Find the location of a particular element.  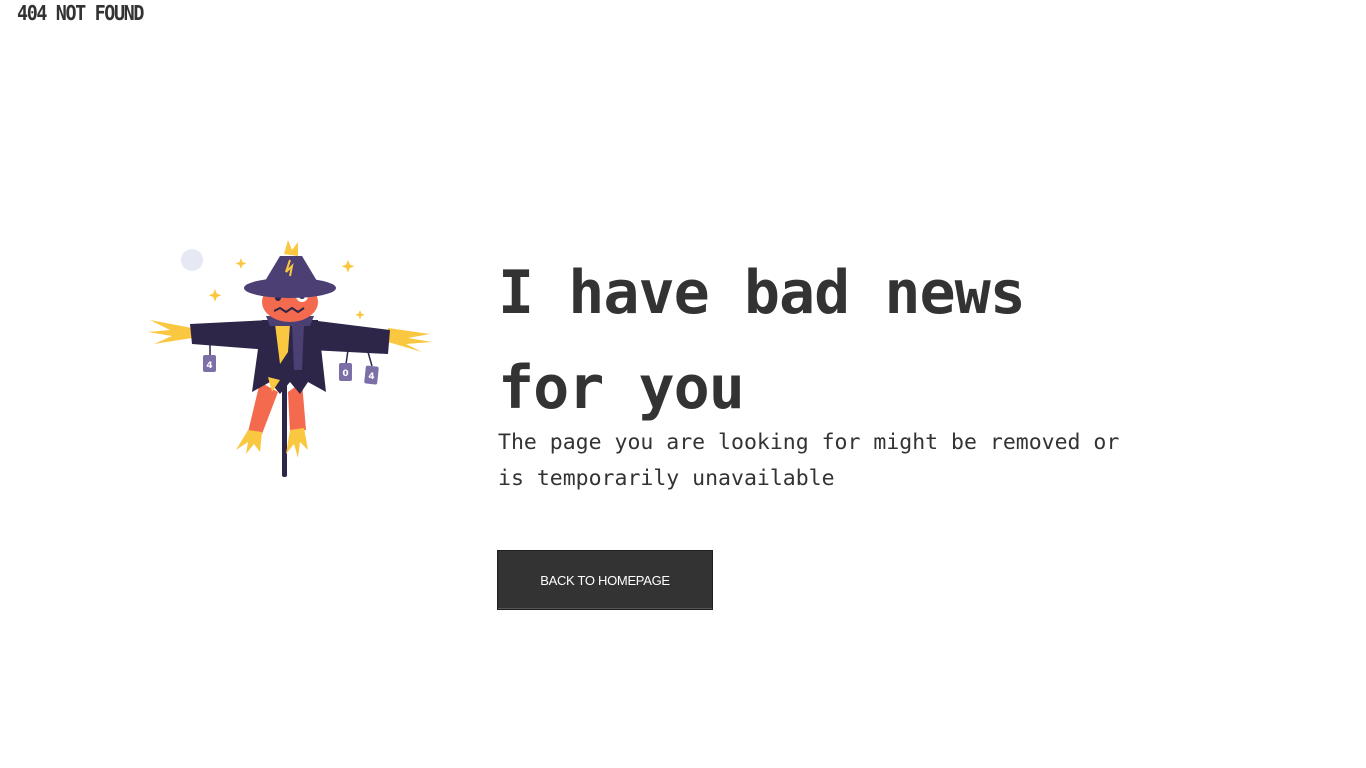

headline-line-1: I have bad news is located at coordinates (762, 293).